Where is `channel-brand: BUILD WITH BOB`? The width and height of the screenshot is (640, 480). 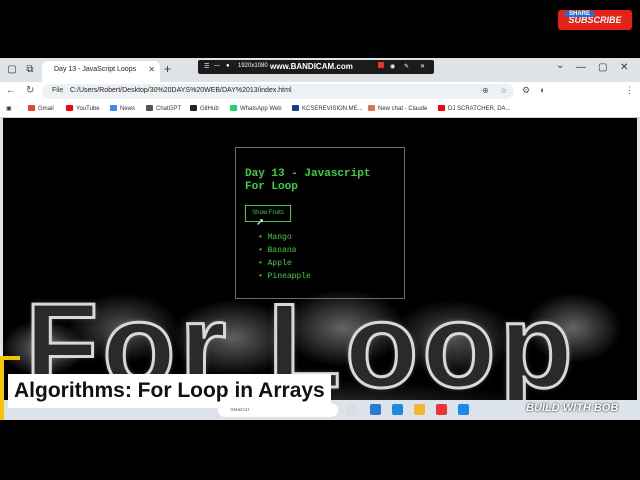 channel-brand: BUILD WITH BOB is located at coordinates (572, 408).